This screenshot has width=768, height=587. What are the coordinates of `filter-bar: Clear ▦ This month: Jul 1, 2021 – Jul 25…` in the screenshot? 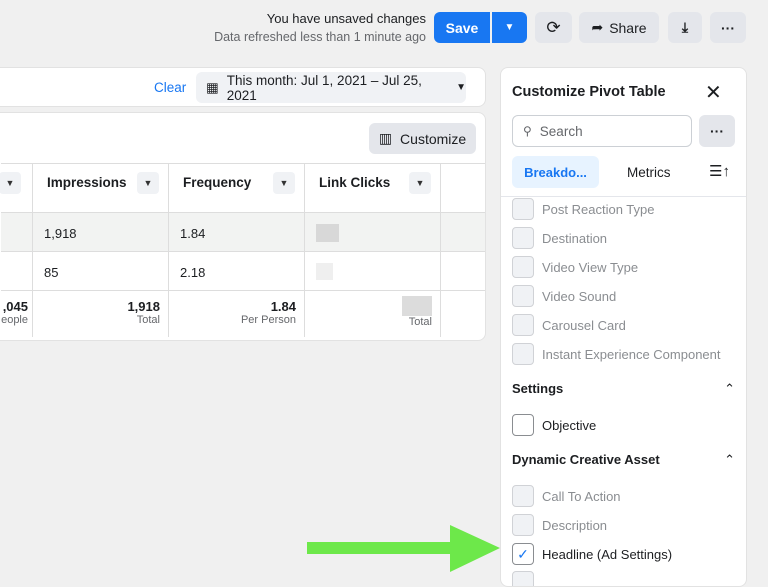 It's located at (243, 87).